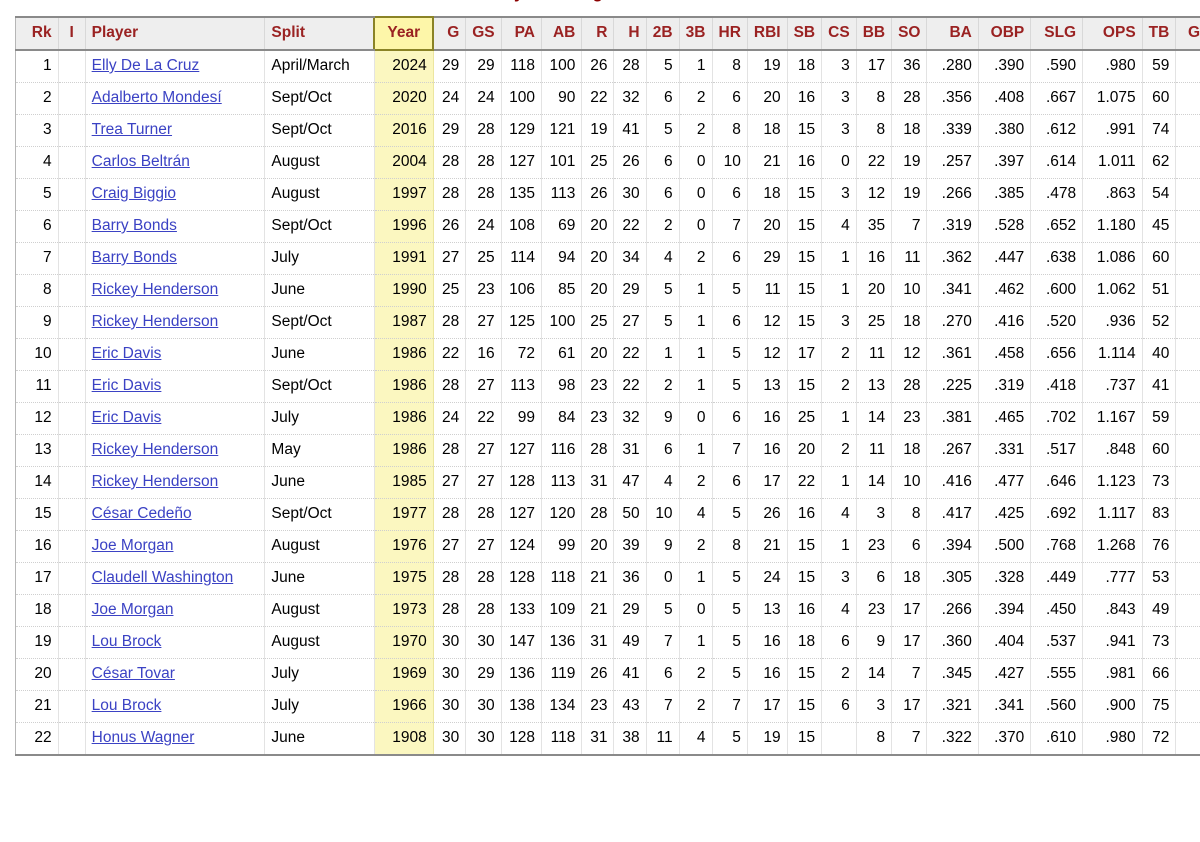 This screenshot has height=842, width=1200. What do you see at coordinates (598, 33) in the screenshot?
I see `column-header-r: R` at bounding box center [598, 33].